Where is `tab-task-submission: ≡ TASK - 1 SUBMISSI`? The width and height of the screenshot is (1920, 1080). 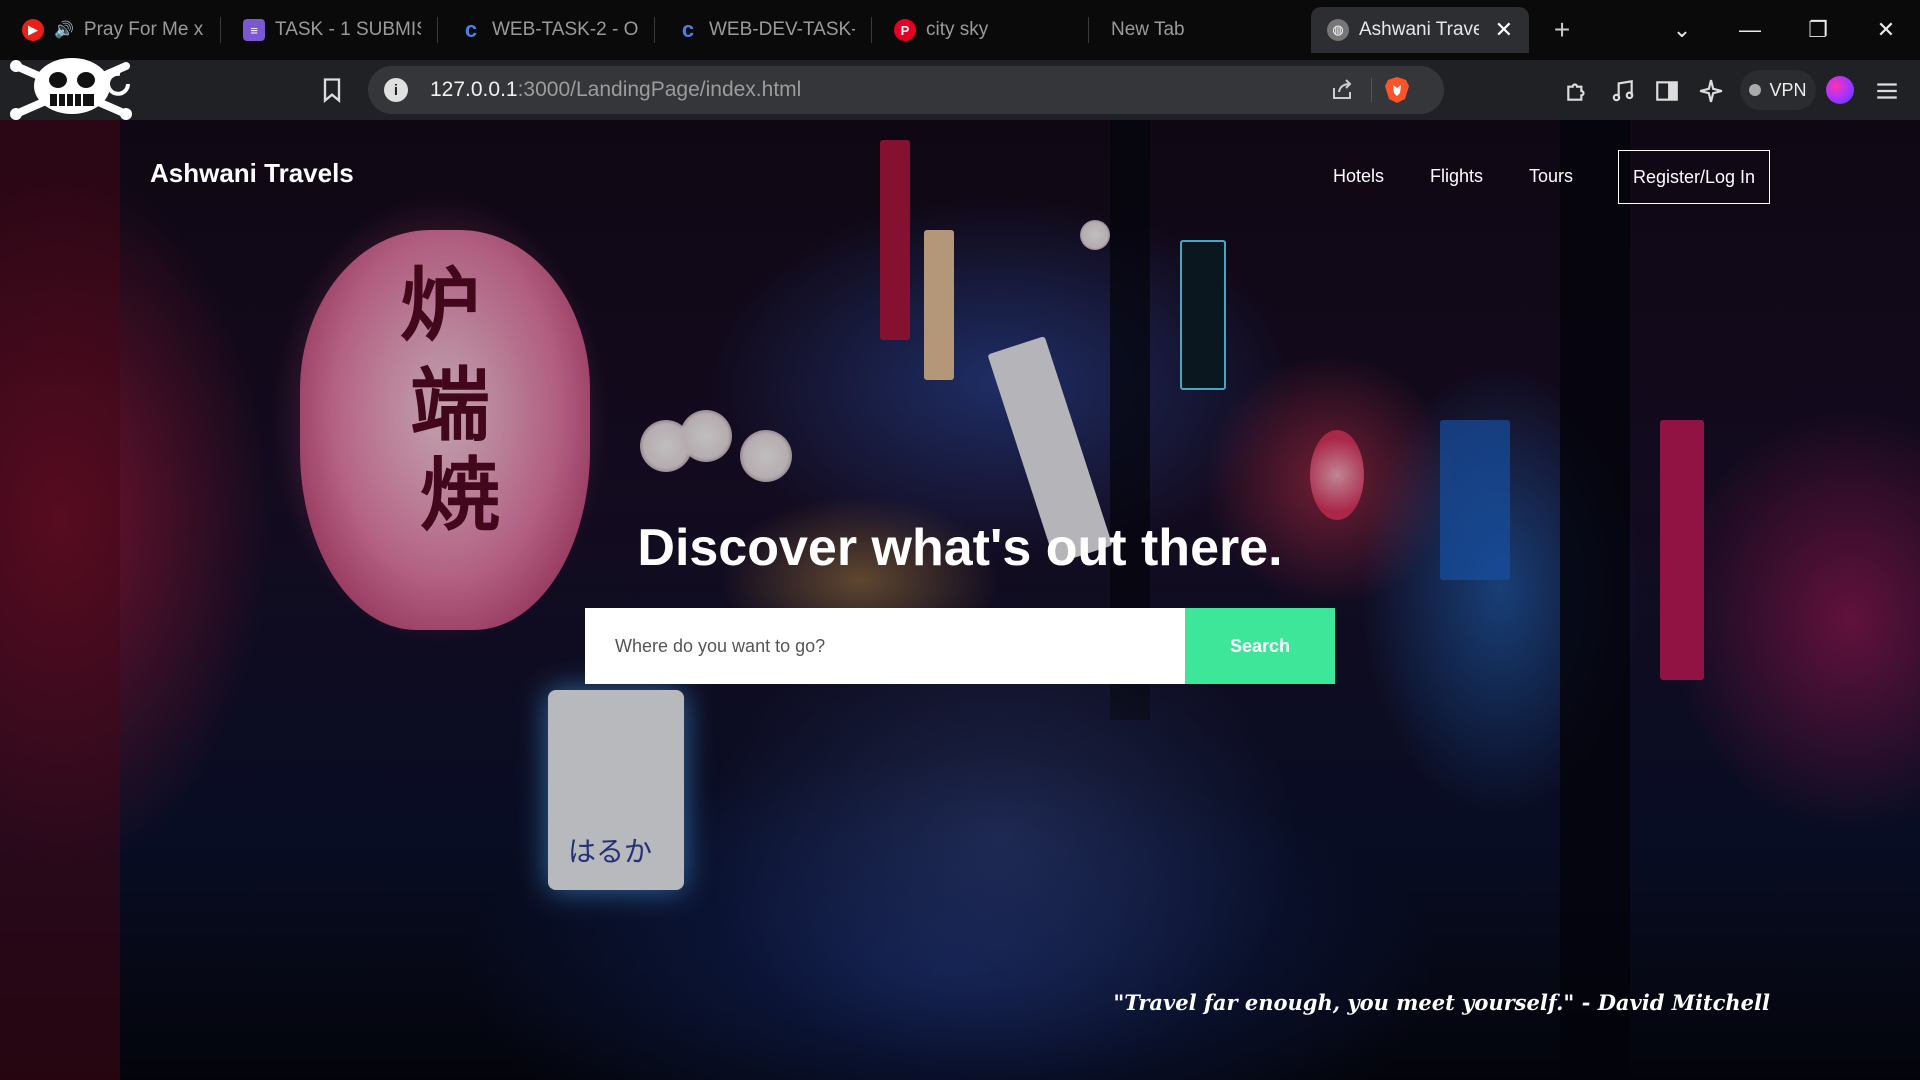 tab-task-submission: ≡ TASK - 1 SUBMISSI is located at coordinates (332, 30).